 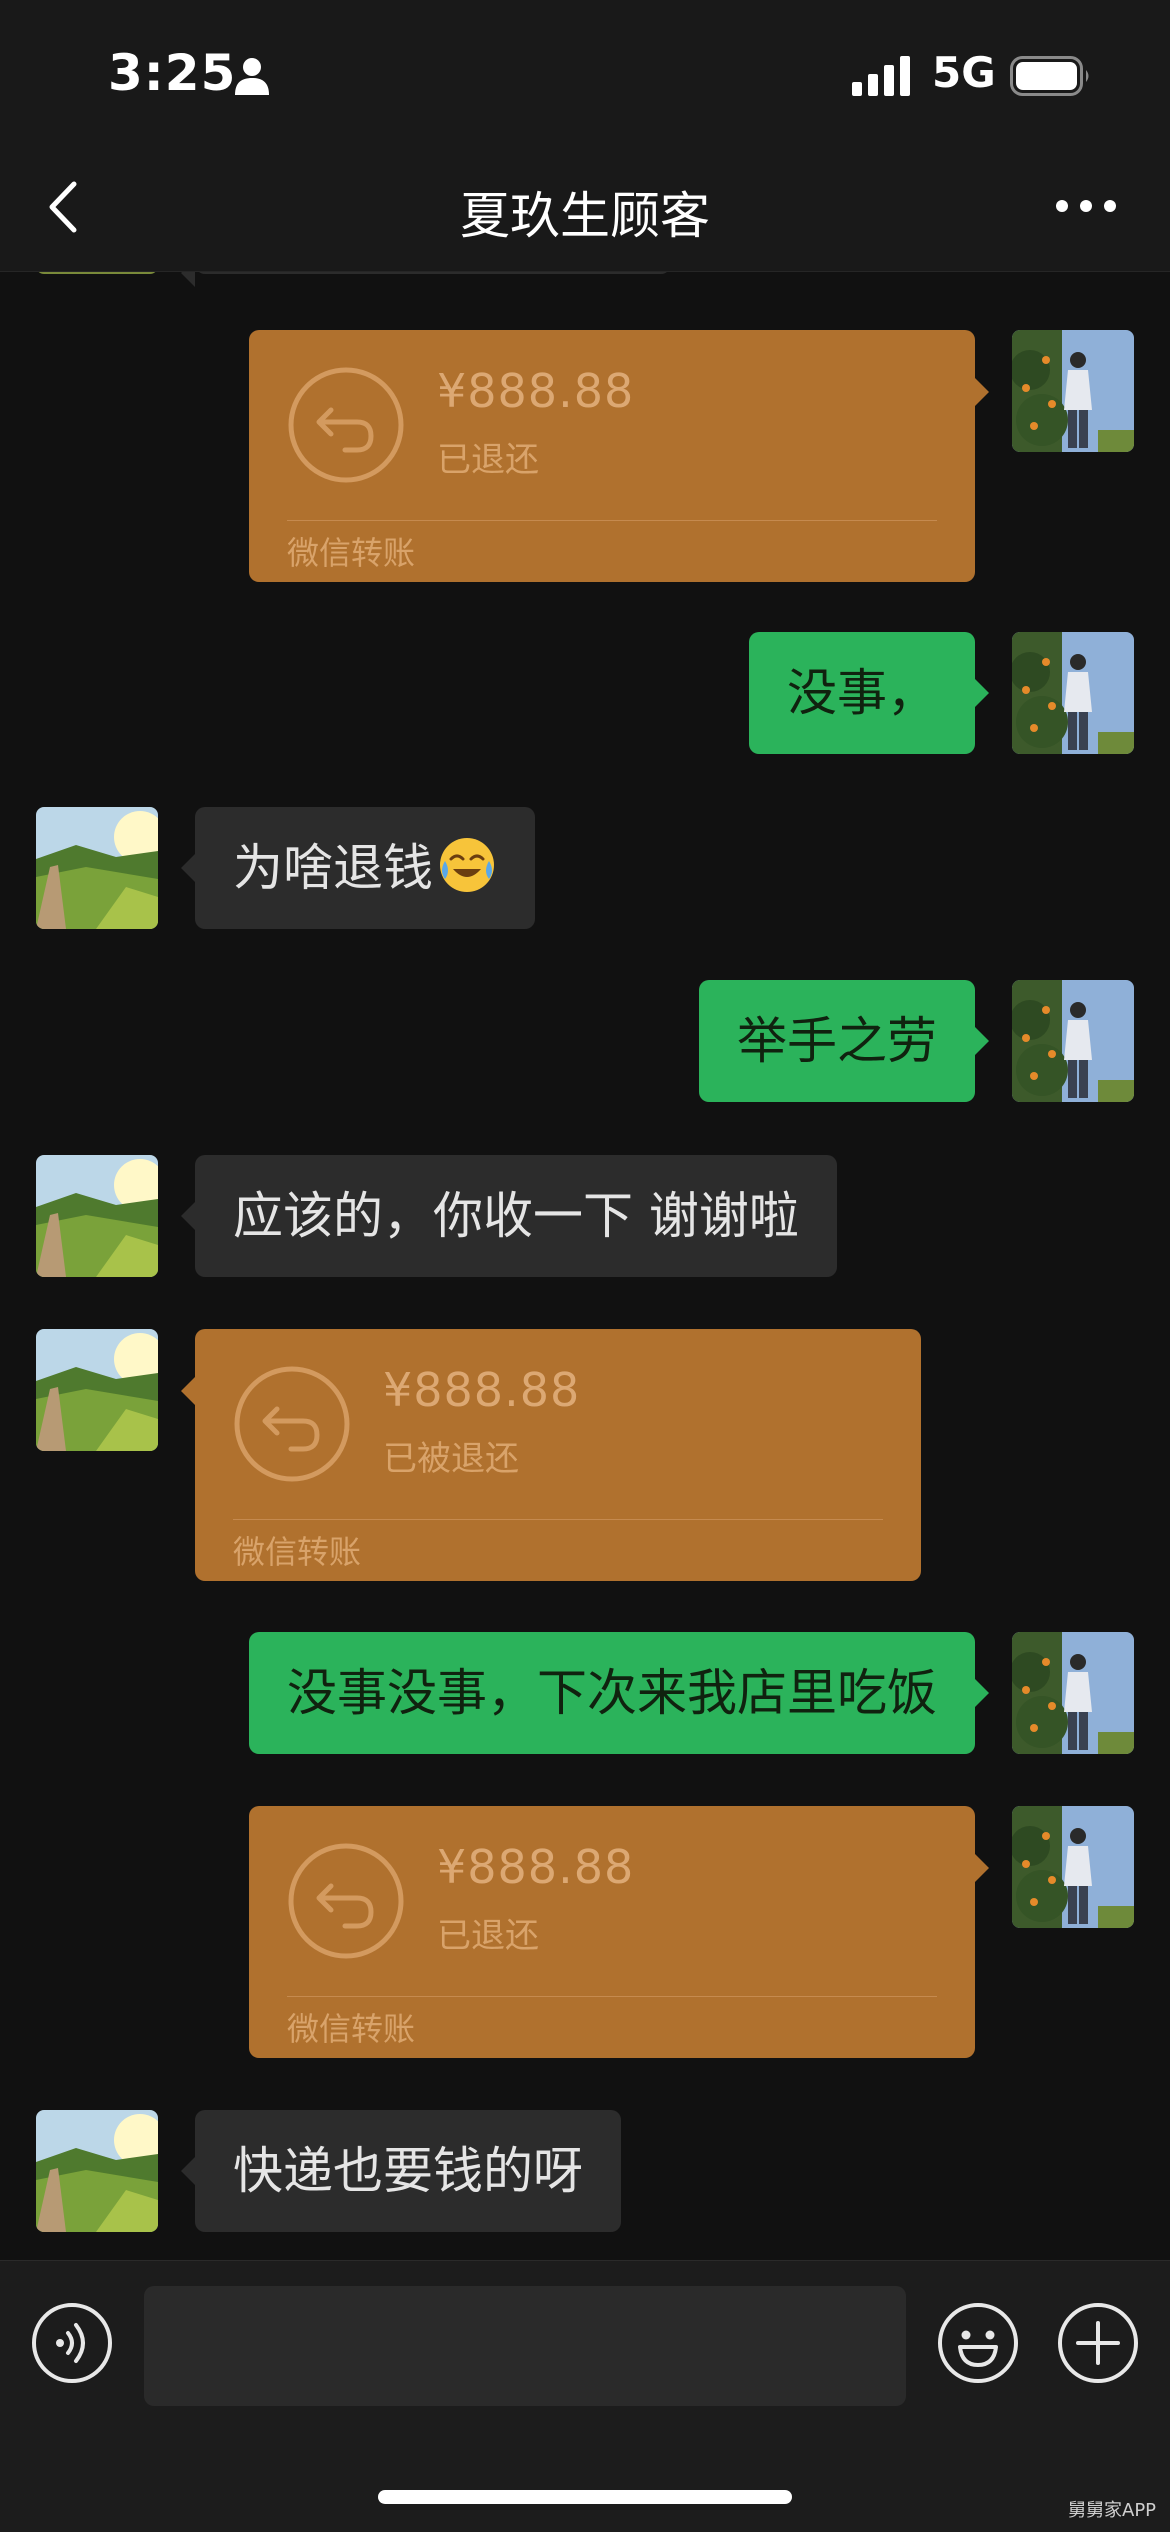 What do you see at coordinates (467, 865) in the screenshot?
I see `crying-laughing-emoji-icon` at bounding box center [467, 865].